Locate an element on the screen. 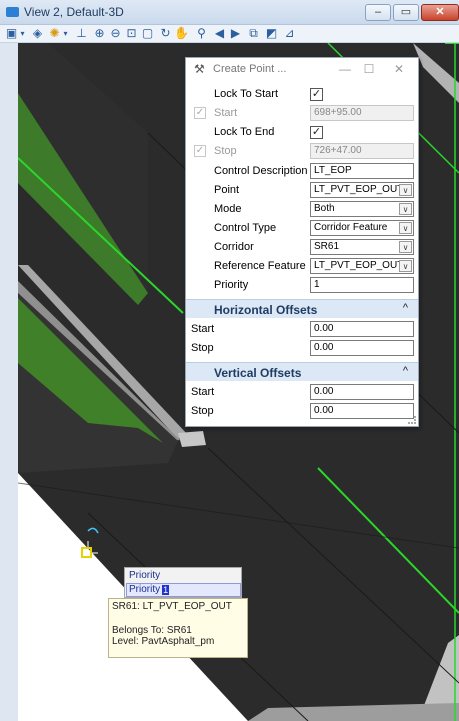 This screenshot has height=721, width=459. view-control-toolbar: ▣ ▾ ◈ ✺ ▾ ⊥ ⊕ ⊖ ⊡ ▢ ↻ ✋ ⚲ ◀ ▶ ⧉ ◩ ⊿ is located at coordinates (229, 34).